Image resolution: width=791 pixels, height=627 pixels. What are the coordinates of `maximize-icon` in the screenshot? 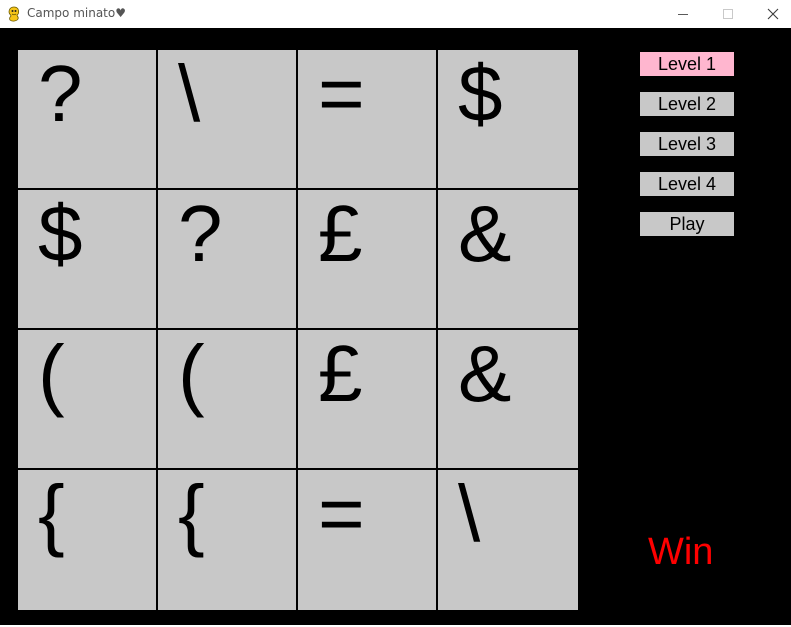 It's located at (727, 14).